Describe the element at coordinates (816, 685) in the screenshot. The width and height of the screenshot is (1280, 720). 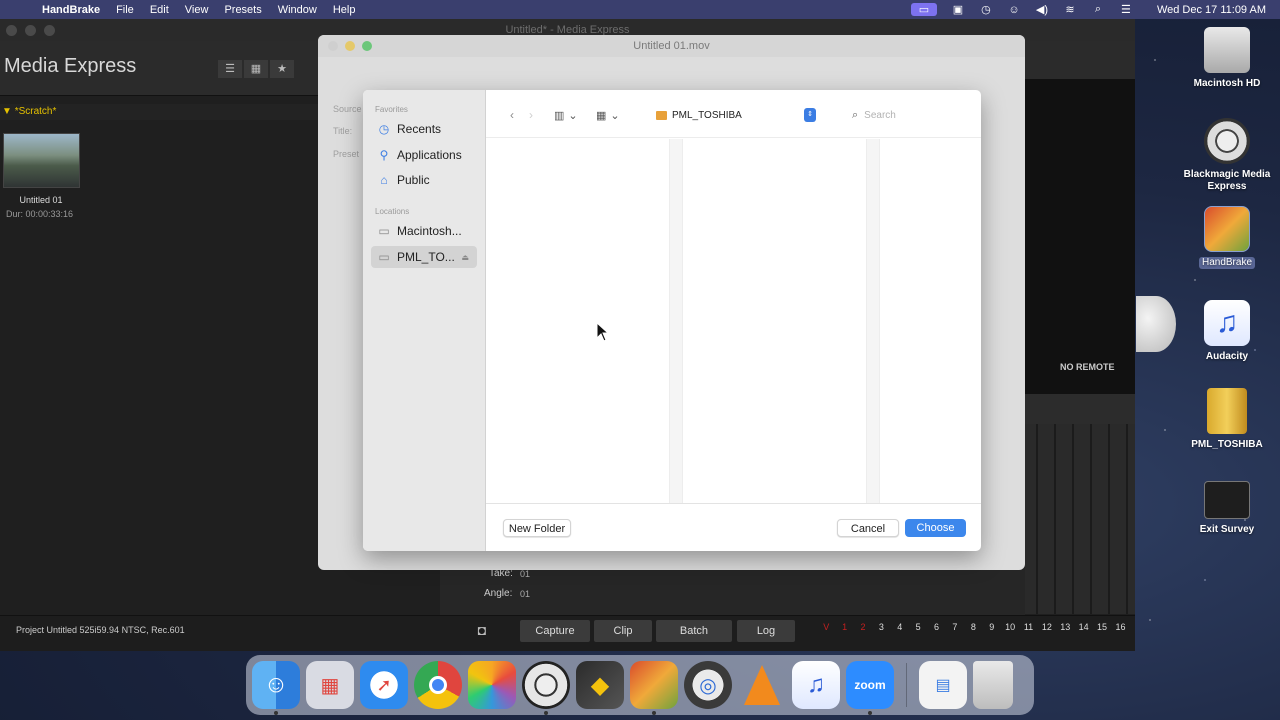
I see `audacity-icon: ♫` at that location.